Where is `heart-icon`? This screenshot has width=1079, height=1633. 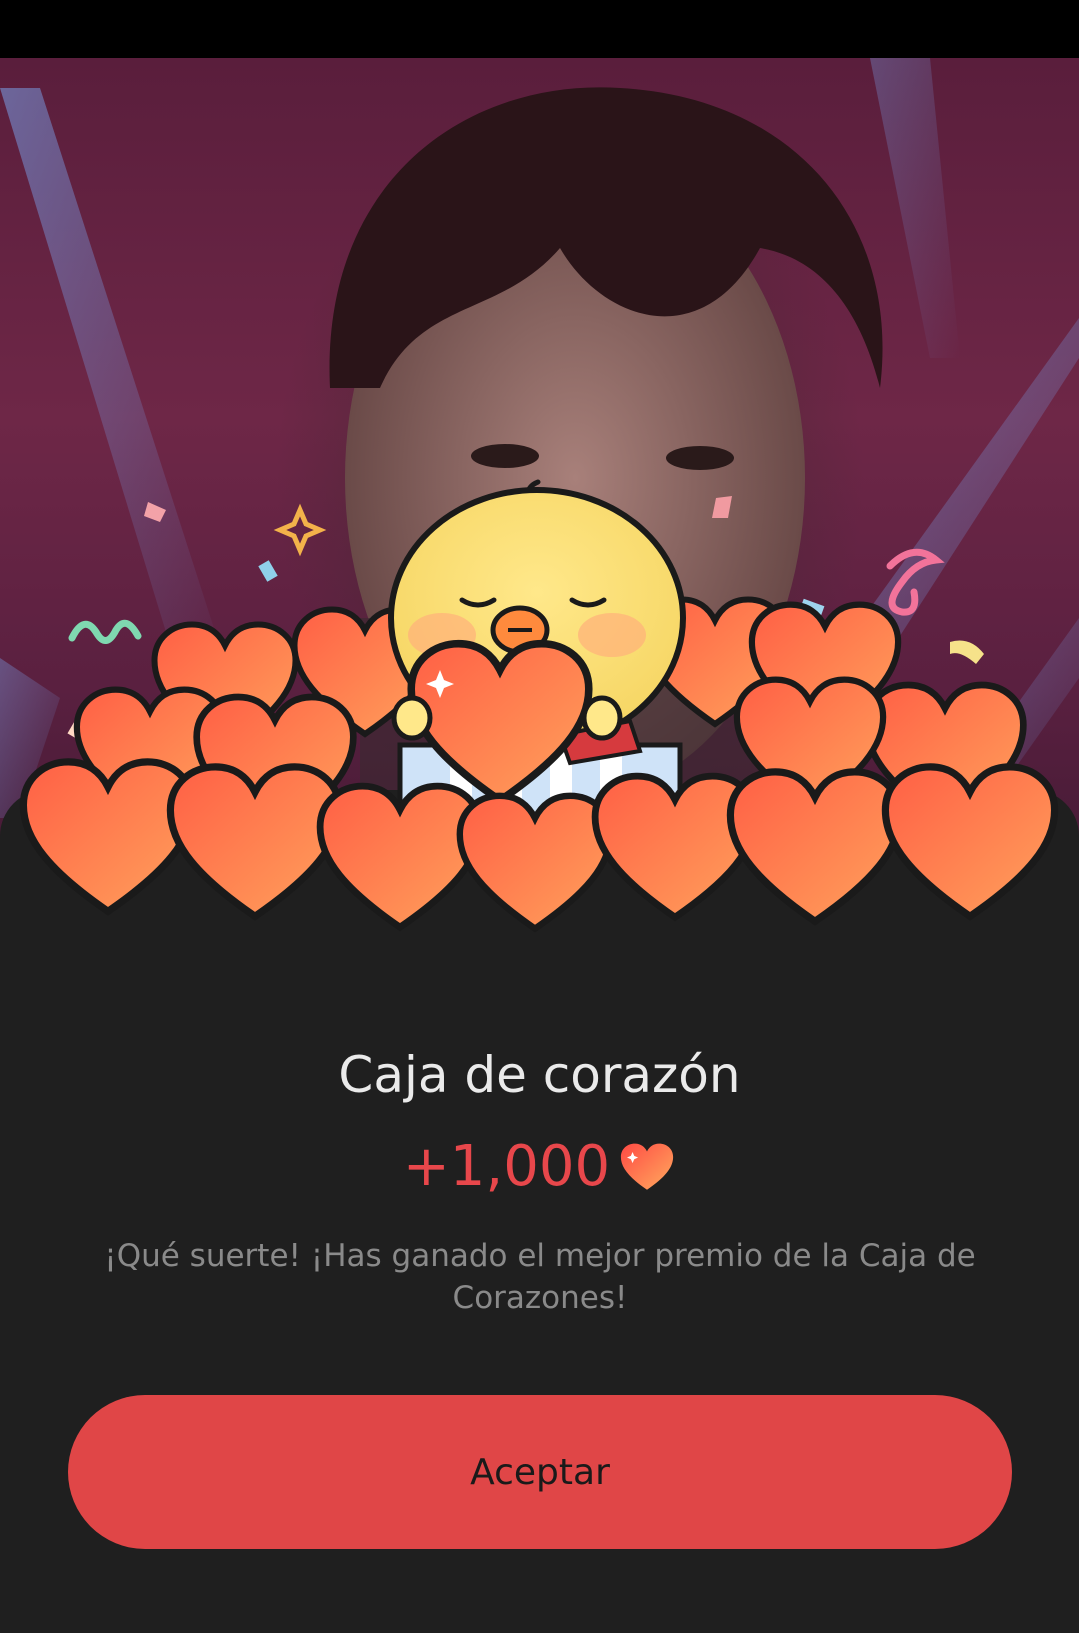
heart-icon is located at coordinates (647, 1166).